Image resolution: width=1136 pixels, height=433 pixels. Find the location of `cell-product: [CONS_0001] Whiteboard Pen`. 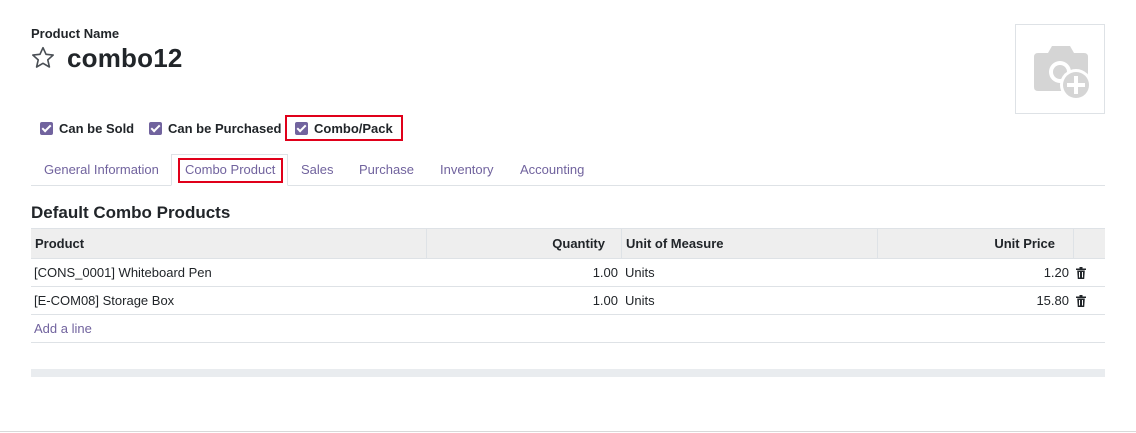

cell-product: [CONS_0001] Whiteboard Pen is located at coordinates (123, 272).